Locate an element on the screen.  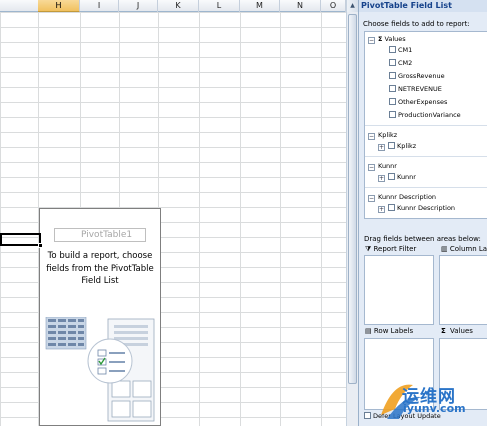
group-label: Kunnr Description is located at coordinates (407, 197).